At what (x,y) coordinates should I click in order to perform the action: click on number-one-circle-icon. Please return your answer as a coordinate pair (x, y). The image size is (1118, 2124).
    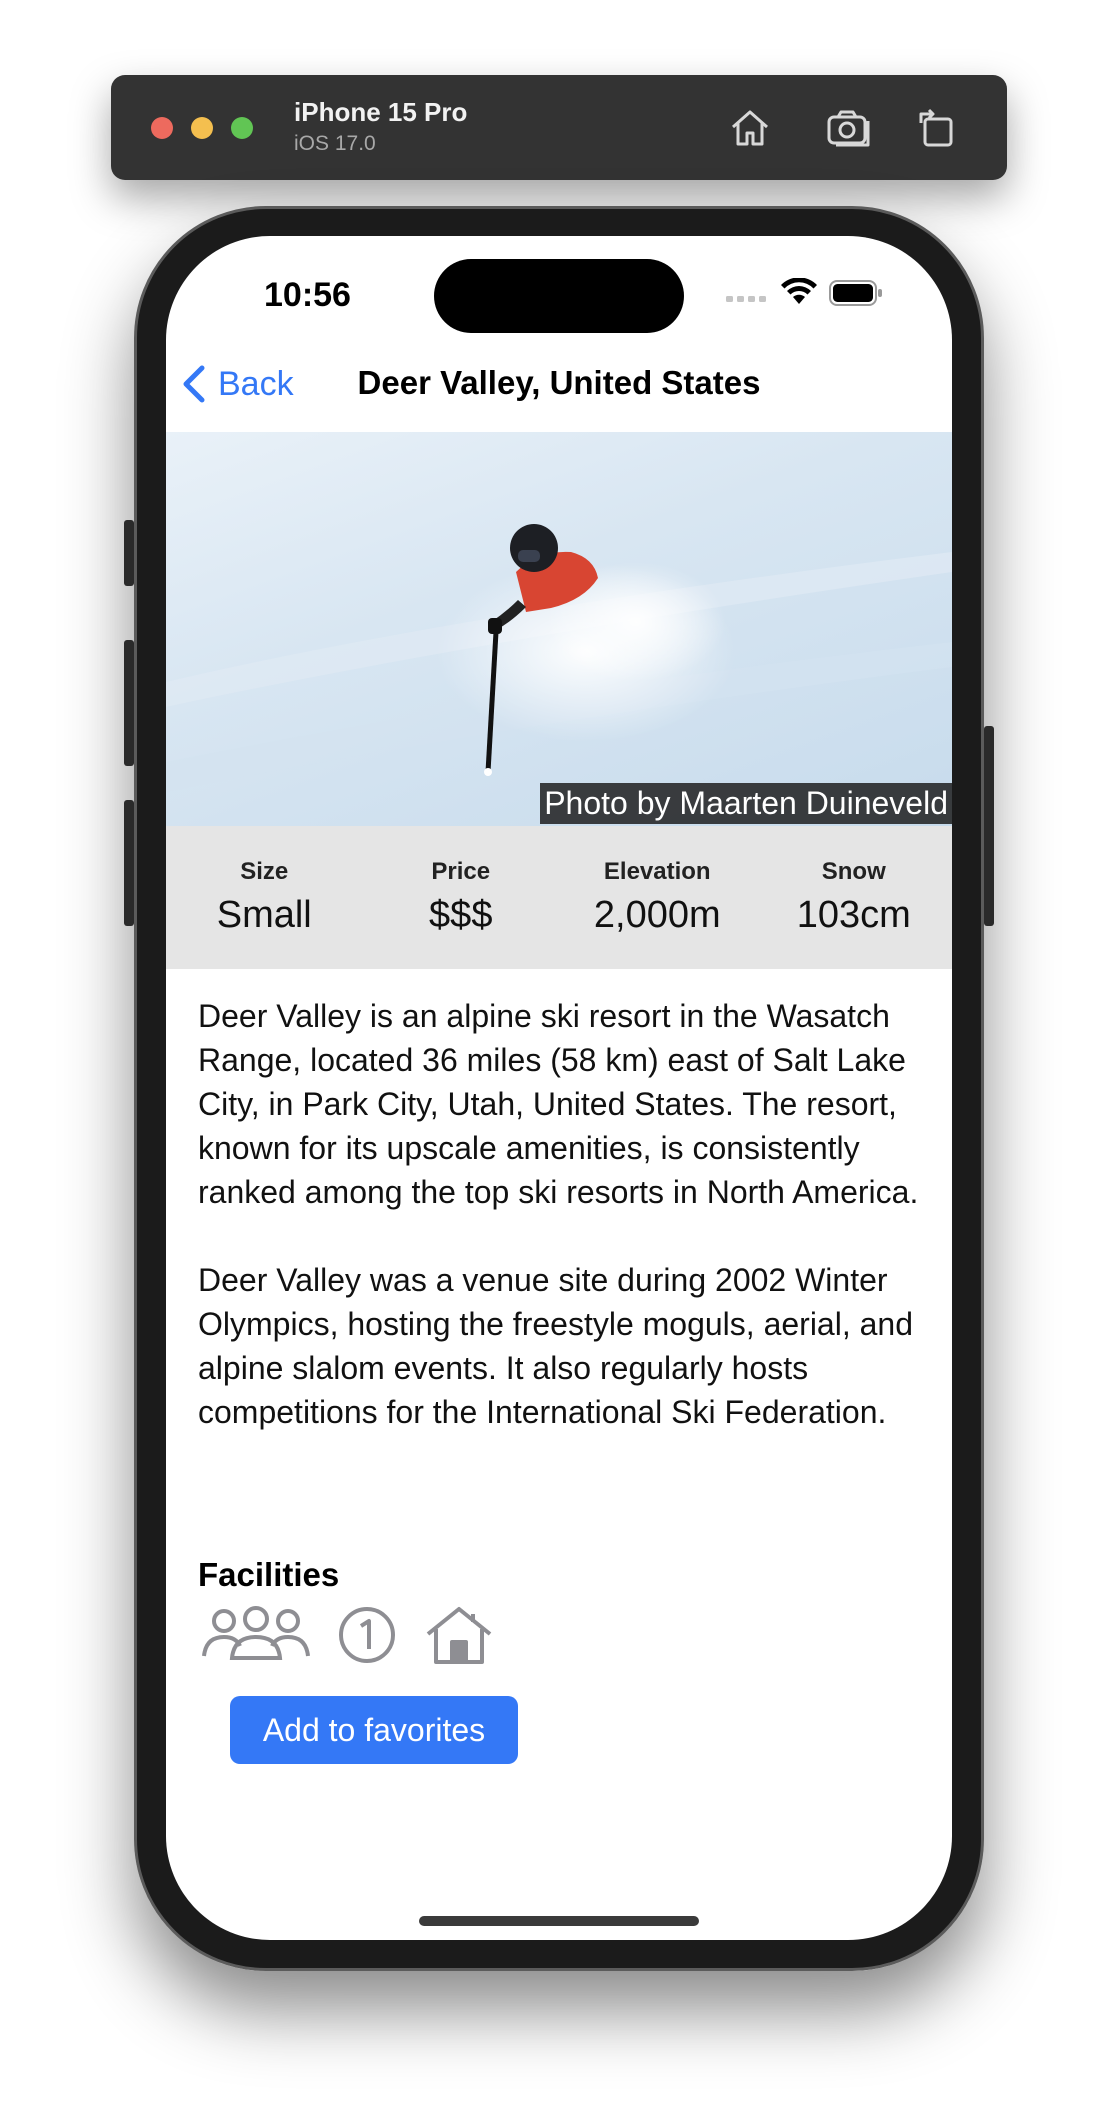
    Looking at the image, I should click on (367, 1637).